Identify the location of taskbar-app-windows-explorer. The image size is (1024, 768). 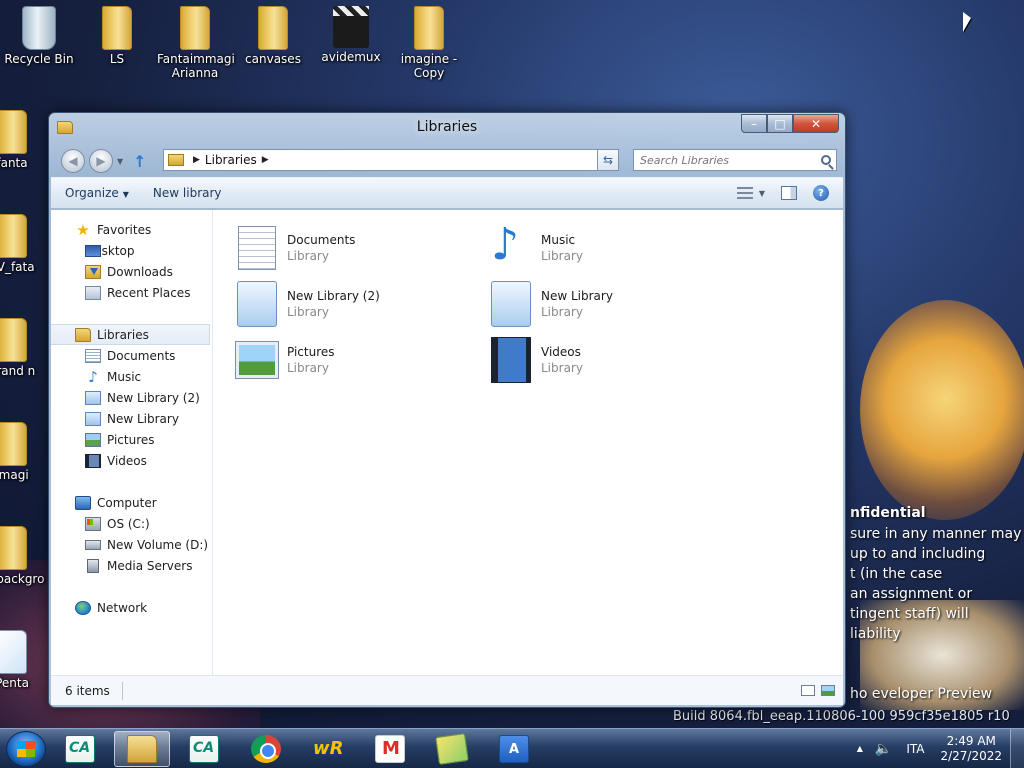
(142, 748).